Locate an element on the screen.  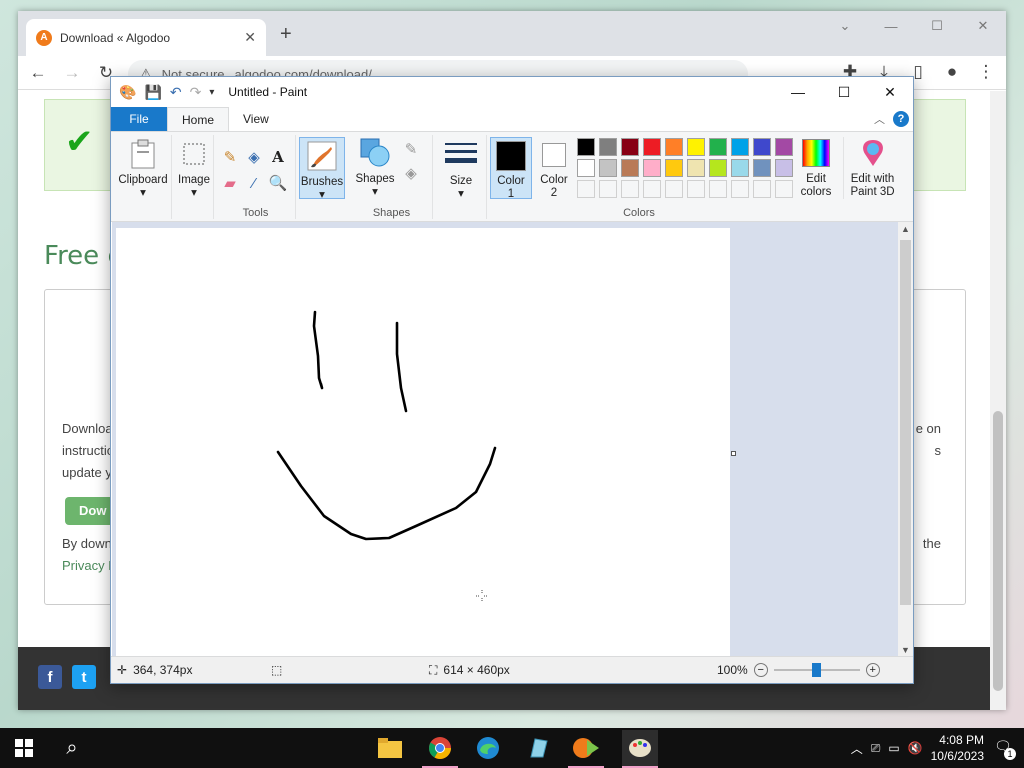
save-icon: 💾 is located at coordinates (152, 92).